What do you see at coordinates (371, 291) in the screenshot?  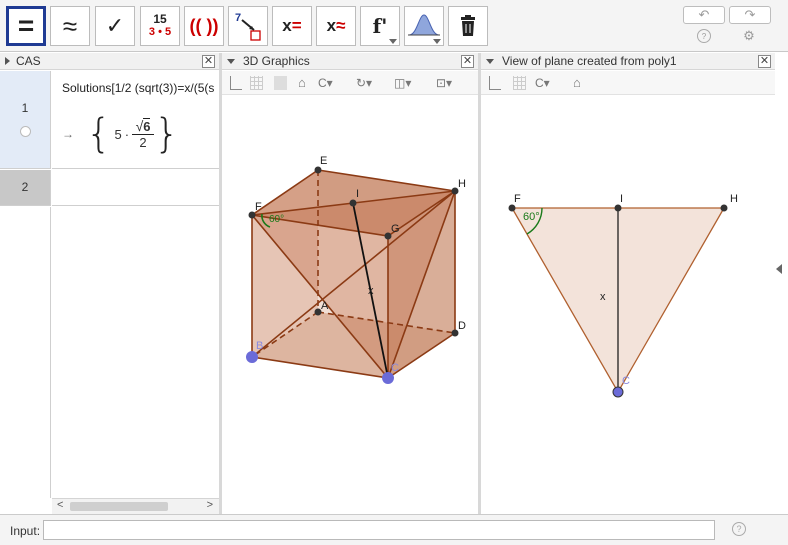 I see `label-x: x` at bounding box center [371, 291].